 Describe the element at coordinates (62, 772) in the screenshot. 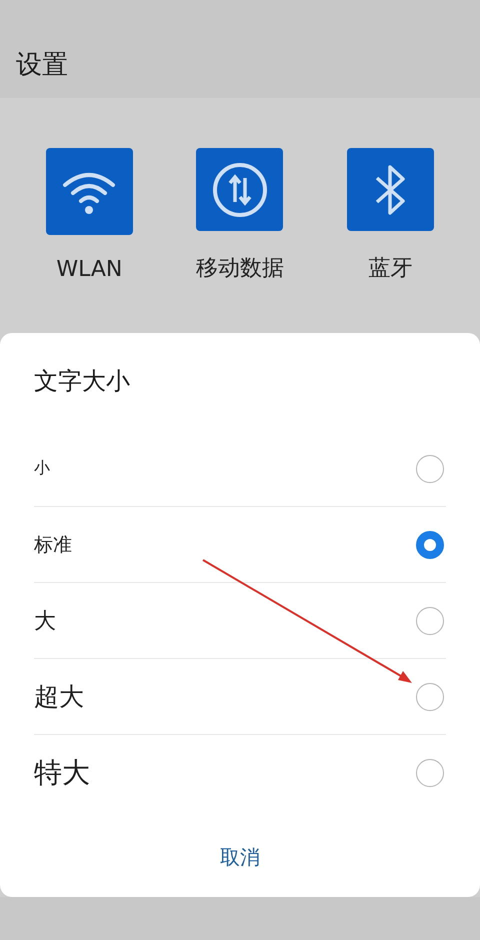

I see `option-label: 特大` at that location.